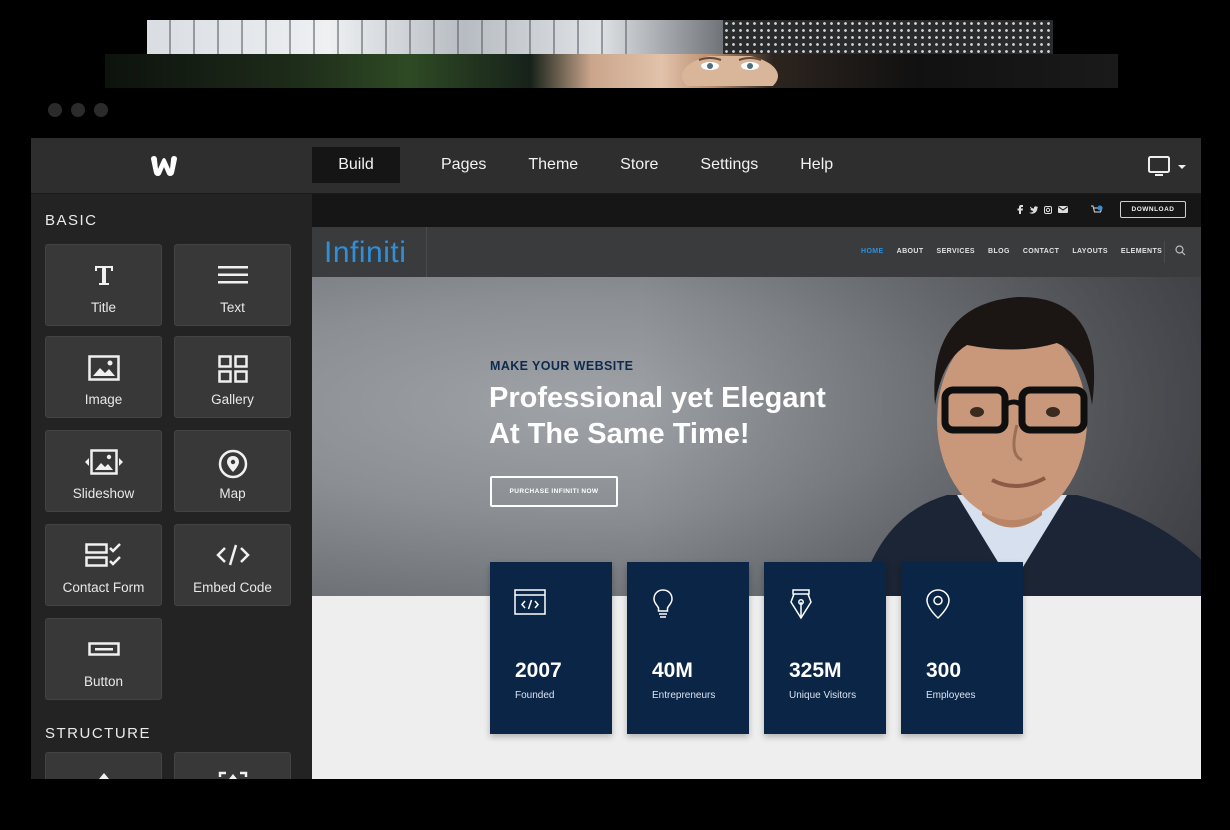  I want to click on tab-build: Build, so click(356, 165).